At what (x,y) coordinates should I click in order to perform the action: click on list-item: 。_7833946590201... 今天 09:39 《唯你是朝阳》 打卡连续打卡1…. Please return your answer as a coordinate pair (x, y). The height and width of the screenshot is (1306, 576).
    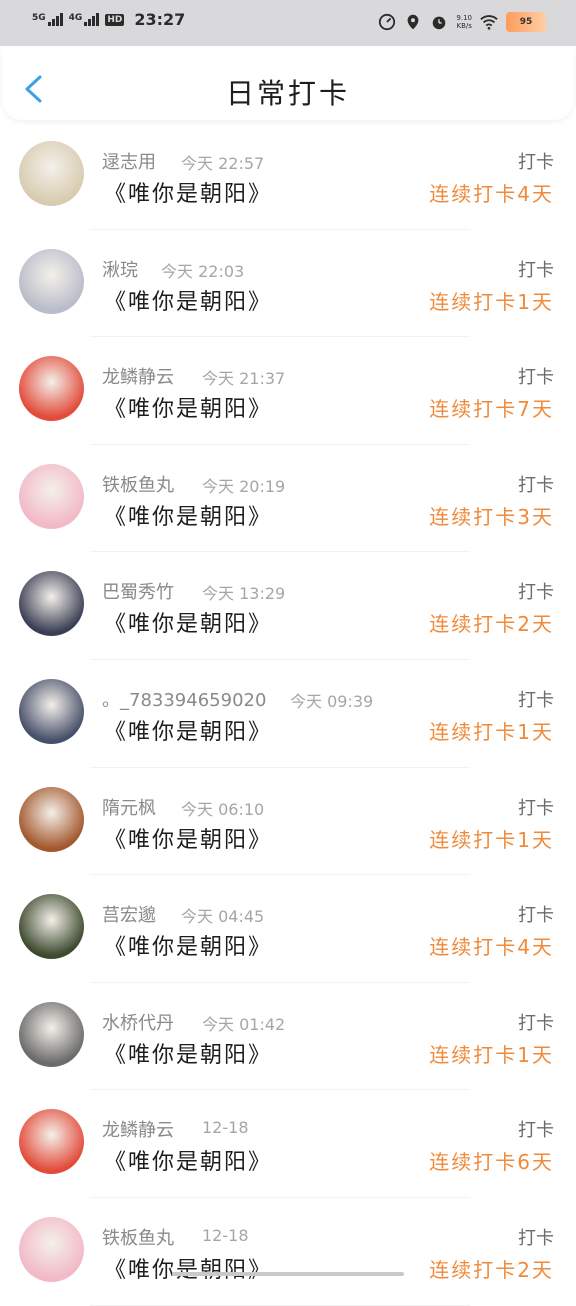
    Looking at the image, I should click on (288, 714).